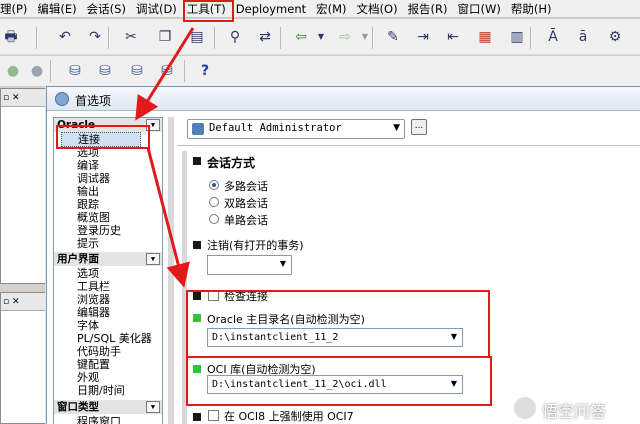  What do you see at coordinates (532, 9) in the screenshot?
I see `menu-help: 帮助(H)` at bounding box center [532, 9].